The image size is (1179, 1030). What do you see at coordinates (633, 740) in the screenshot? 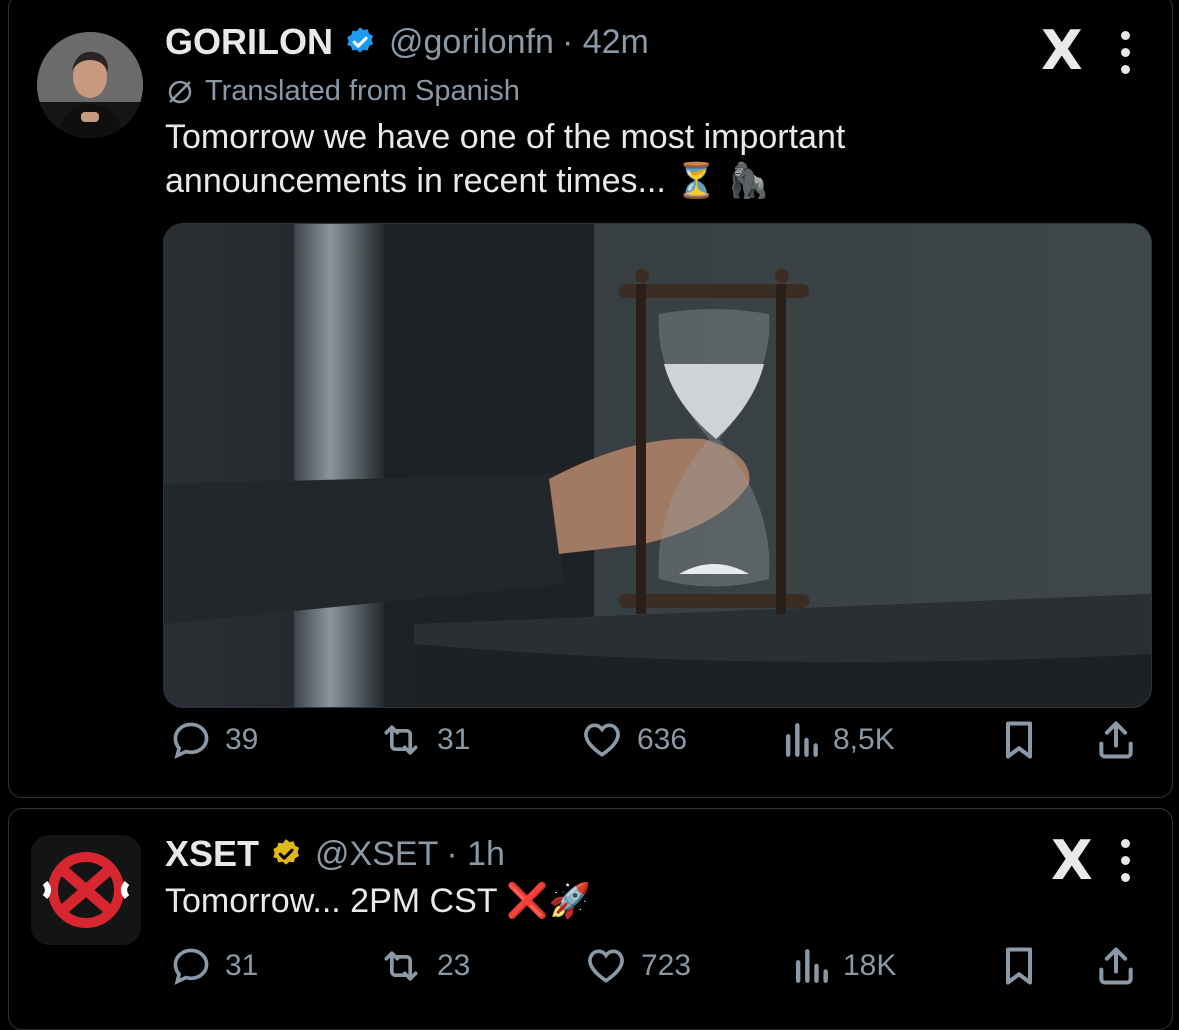
I see `like-button: 636` at bounding box center [633, 740].